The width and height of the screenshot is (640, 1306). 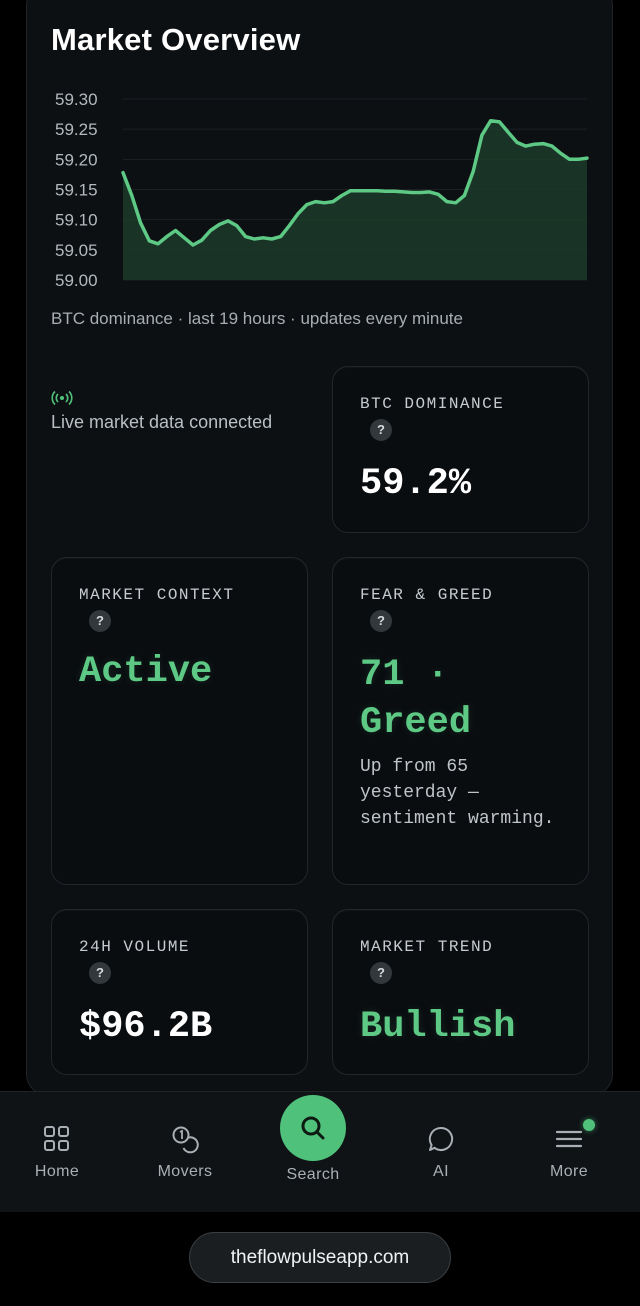 I want to click on market-trend-value: Bullish, so click(x=438, y=1027).